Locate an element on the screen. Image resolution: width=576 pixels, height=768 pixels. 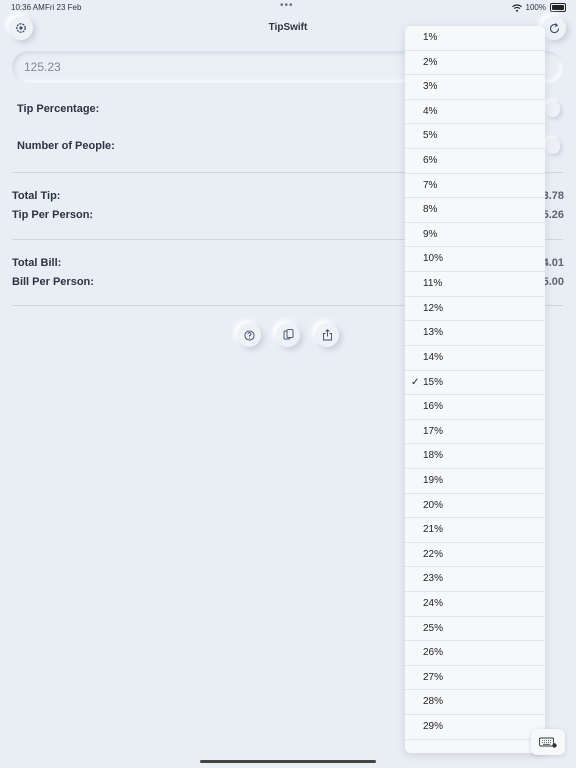
tip-option: 14% is located at coordinates (475, 358).